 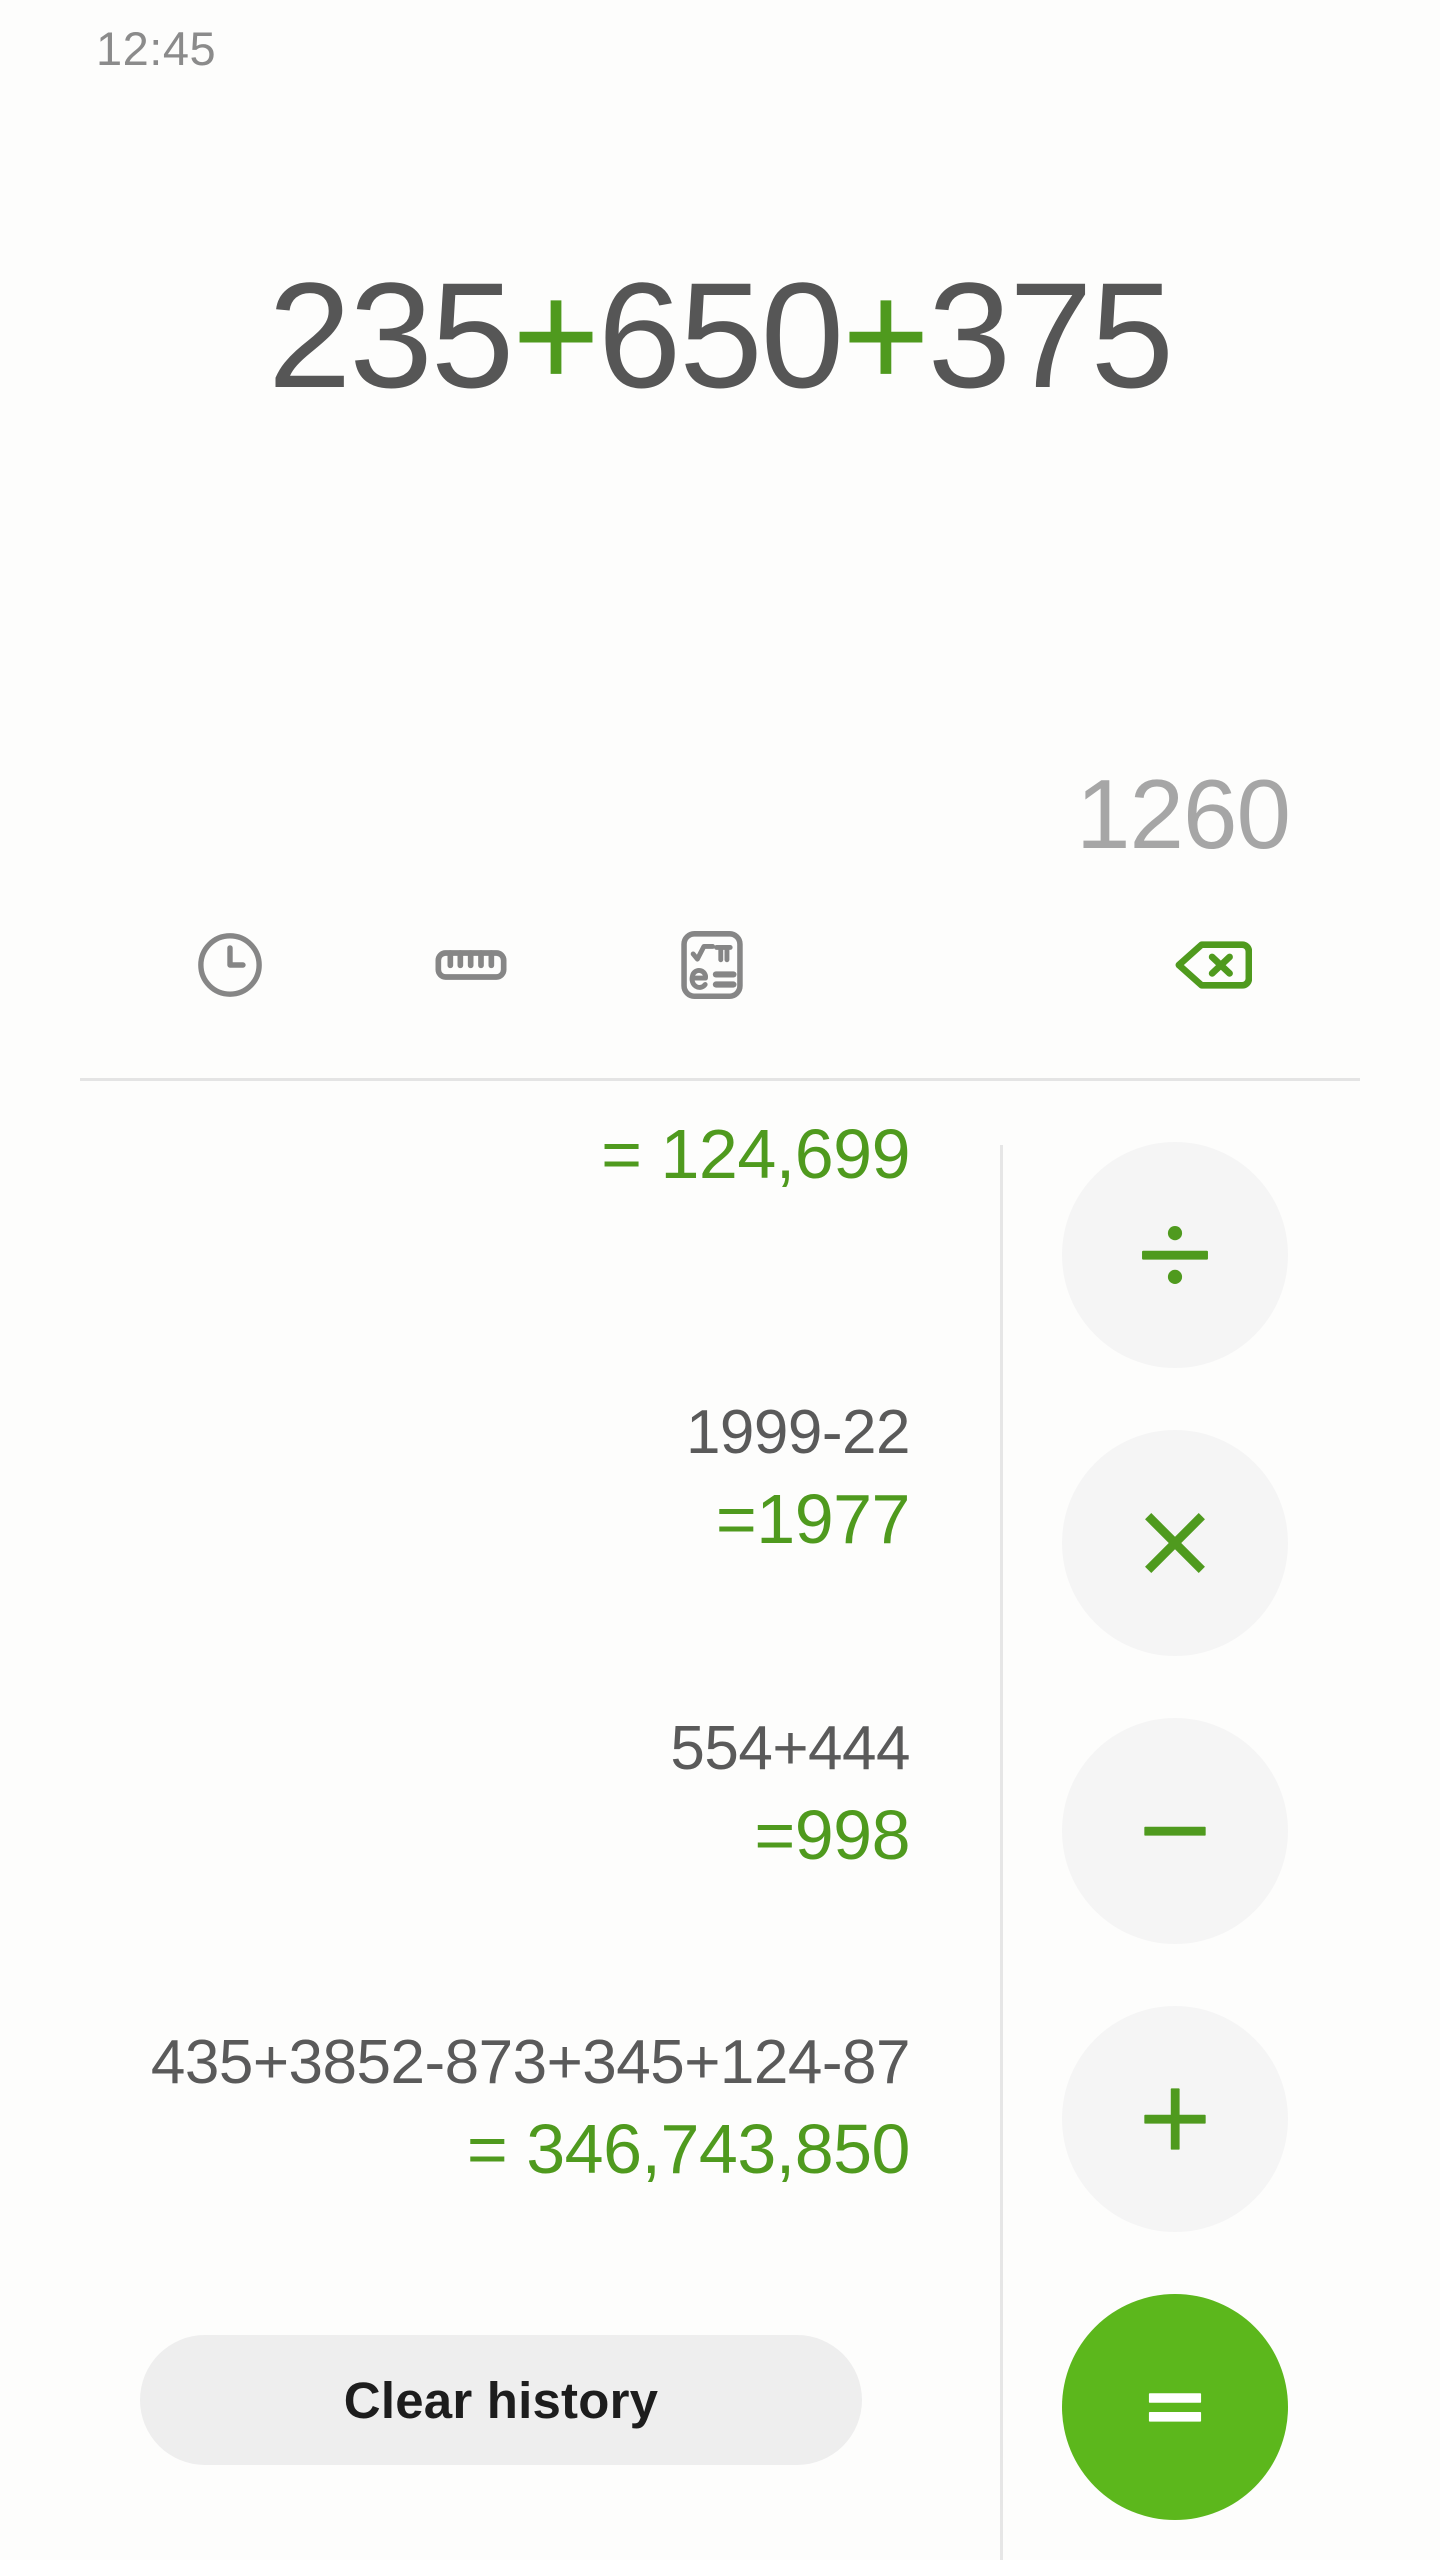 I want to click on expression-operand-3: 375, so click(x=1050, y=335).